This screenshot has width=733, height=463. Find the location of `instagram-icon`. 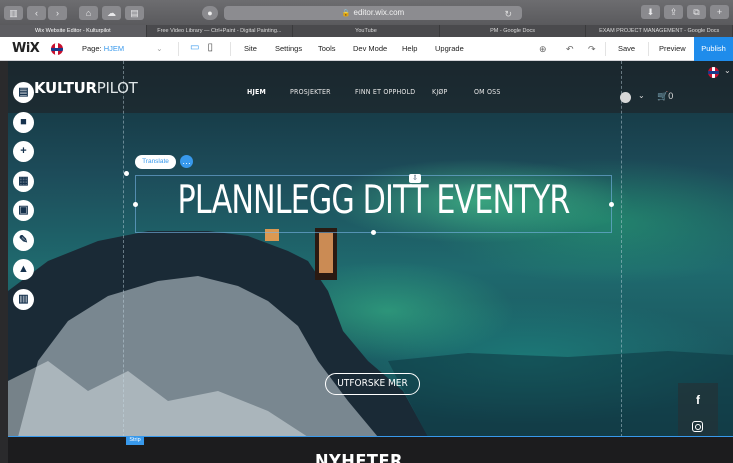

instagram-icon is located at coordinates (697, 426).